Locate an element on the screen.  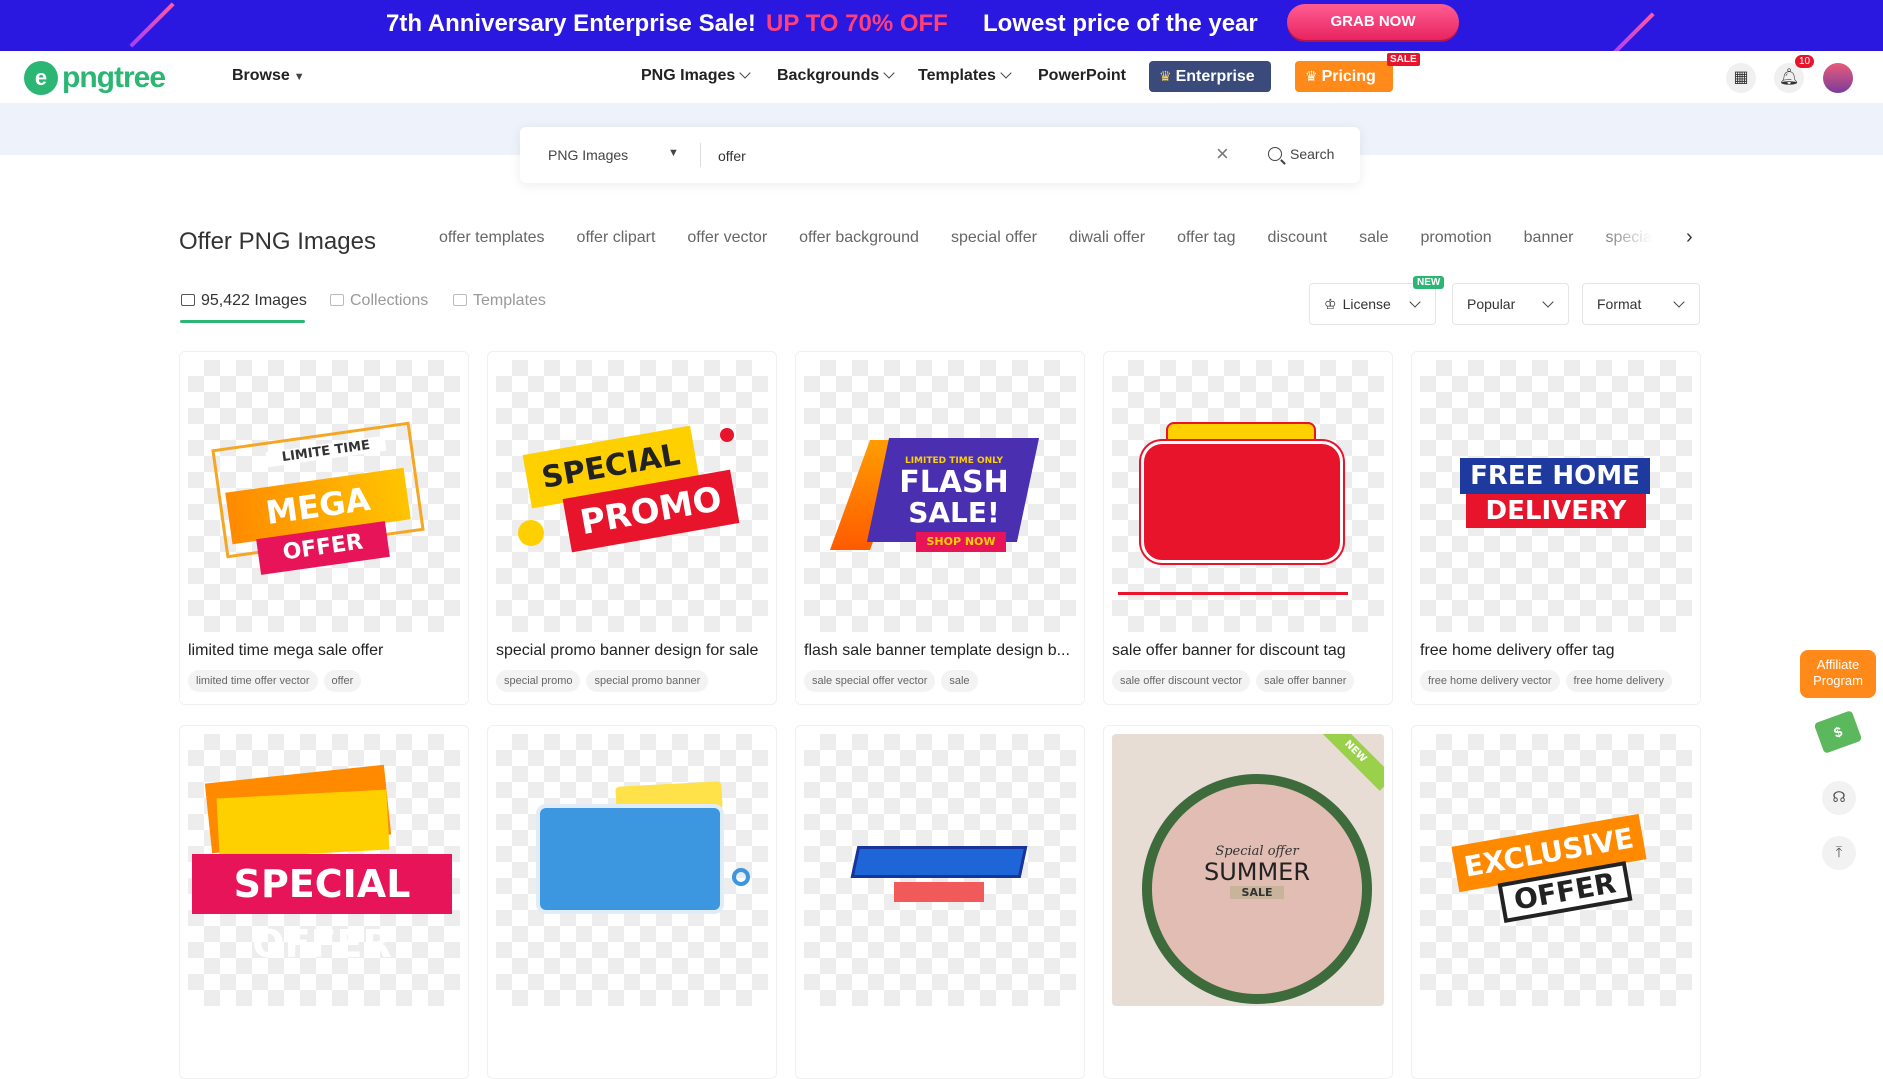
tab-label: 95,422 Images is located at coordinates (254, 300).